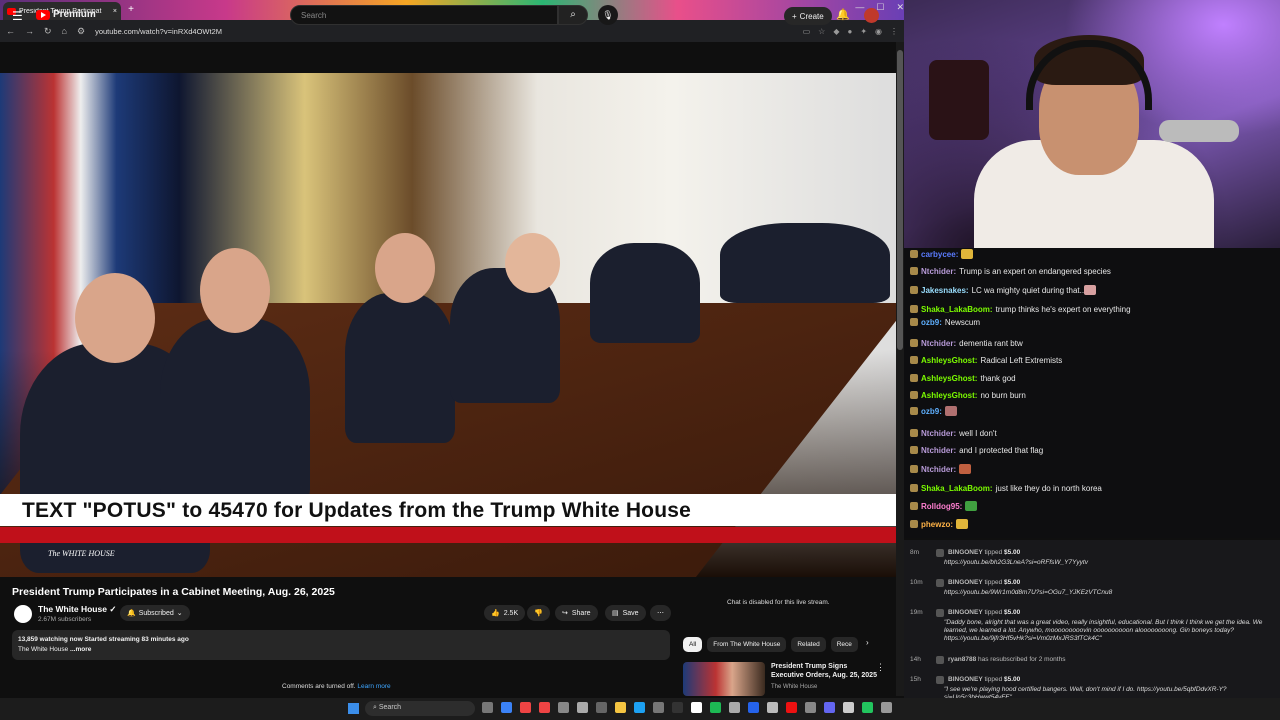  What do you see at coordinates (608, 15) in the screenshot?
I see `voice-search-button: 🎙` at bounding box center [608, 15].